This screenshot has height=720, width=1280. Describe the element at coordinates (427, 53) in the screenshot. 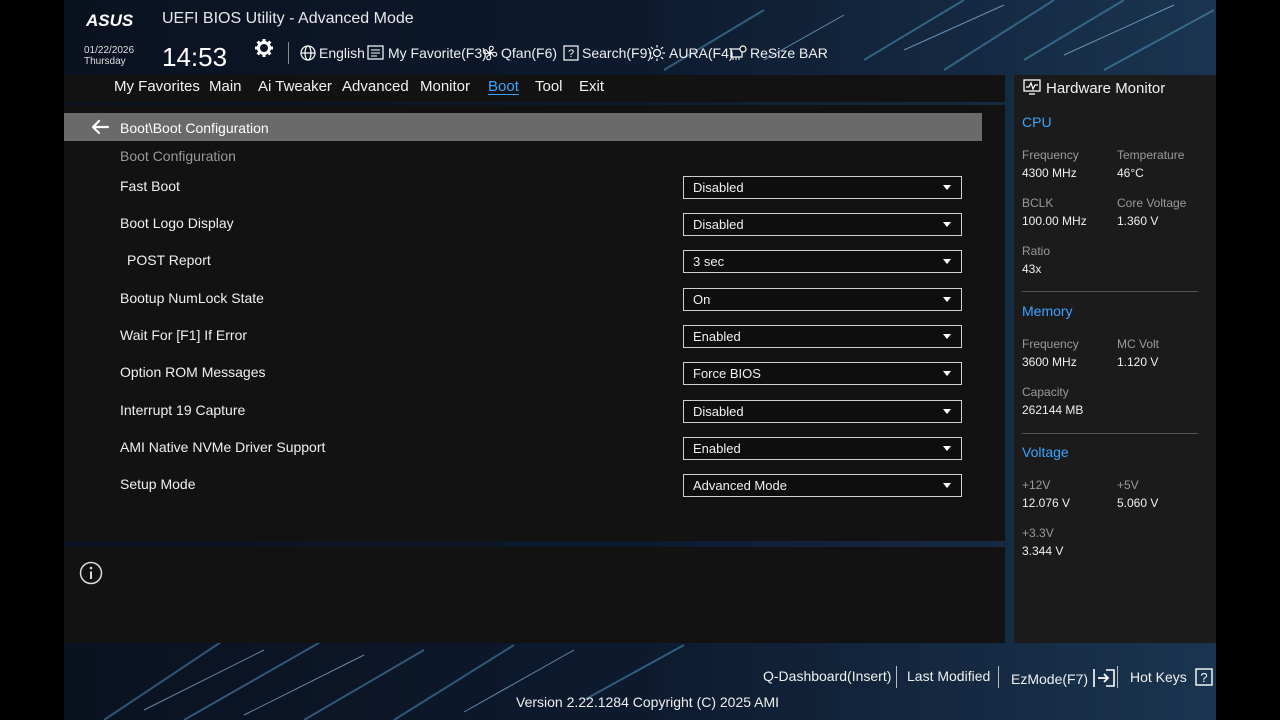

I see `my-favorite-button: My Favorite(F3)` at that location.